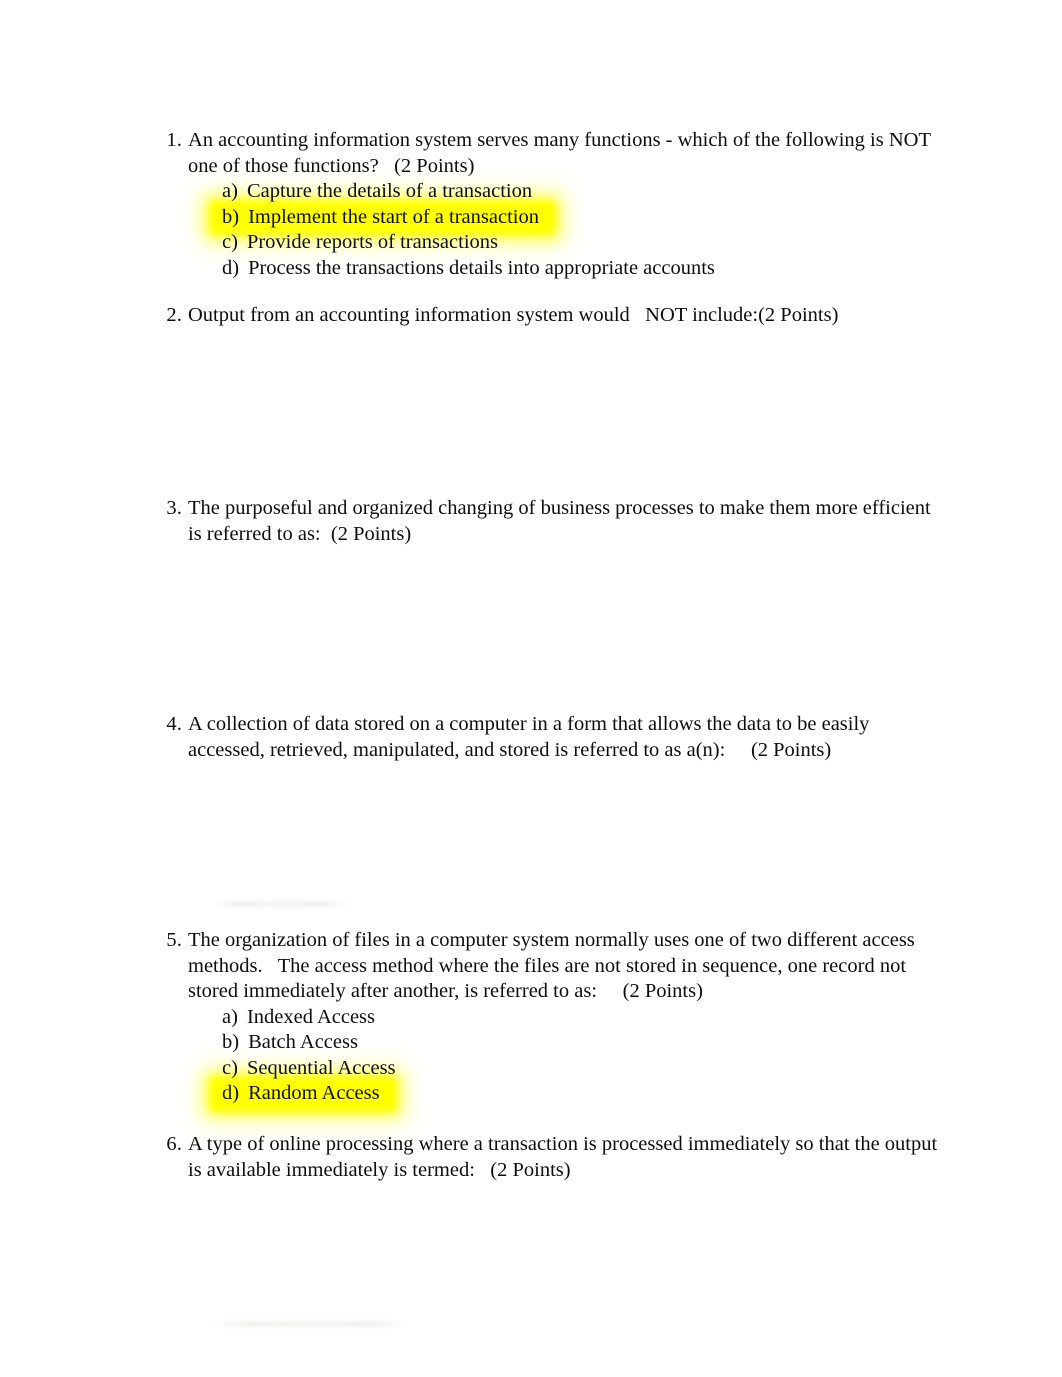 This screenshot has height=1377, width=1062. What do you see at coordinates (174, 1144) in the screenshot?
I see `question-number: 6.` at bounding box center [174, 1144].